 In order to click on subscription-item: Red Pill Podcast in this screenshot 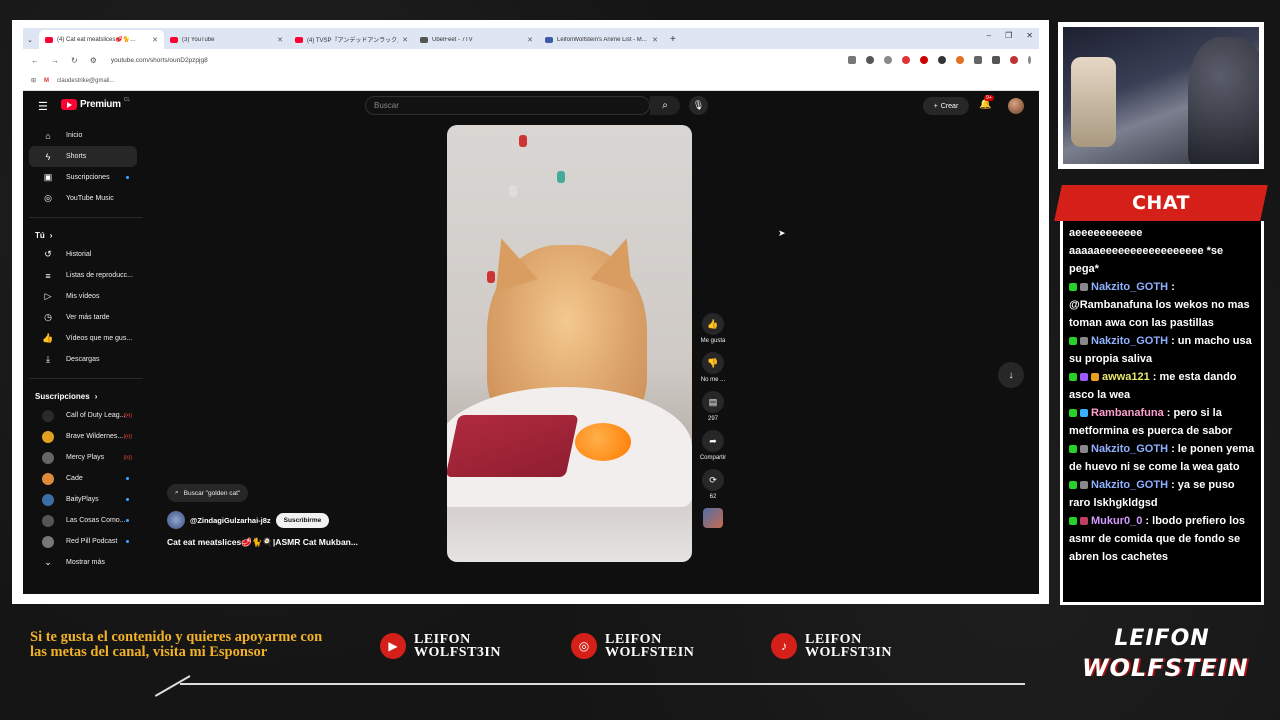, I will do `click(83, 541)`.